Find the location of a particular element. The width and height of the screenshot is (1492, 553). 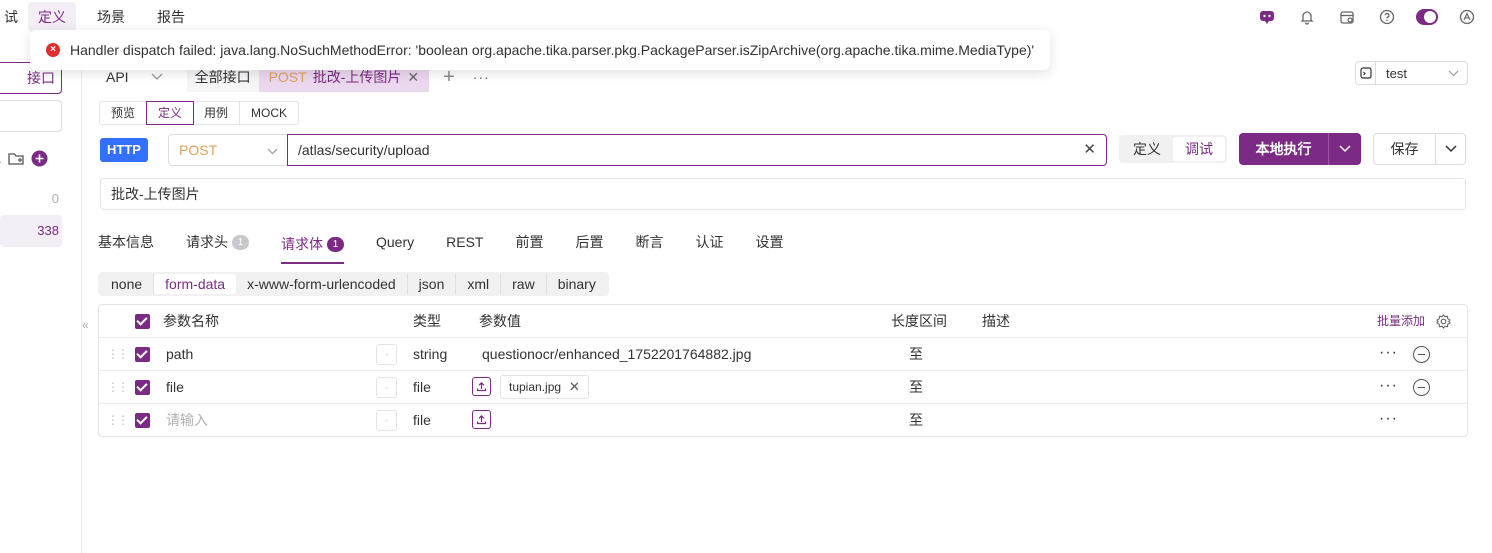

tab-body: 请求体 1 is located at coordinates (312, 245).